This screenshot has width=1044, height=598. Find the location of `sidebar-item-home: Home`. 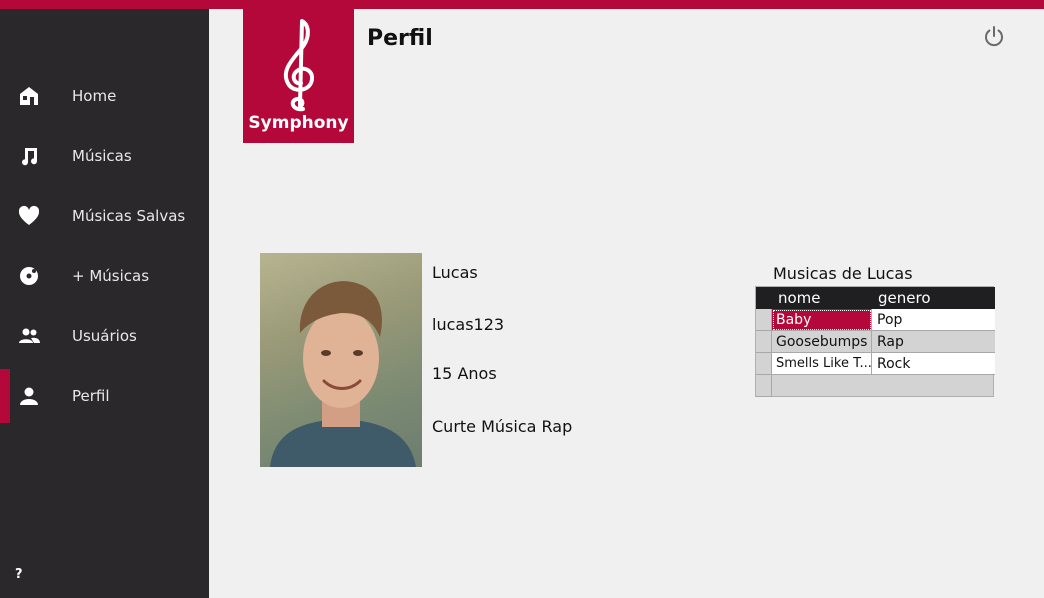

sidebar-item-home: Home is located at coordinates (104, 96).